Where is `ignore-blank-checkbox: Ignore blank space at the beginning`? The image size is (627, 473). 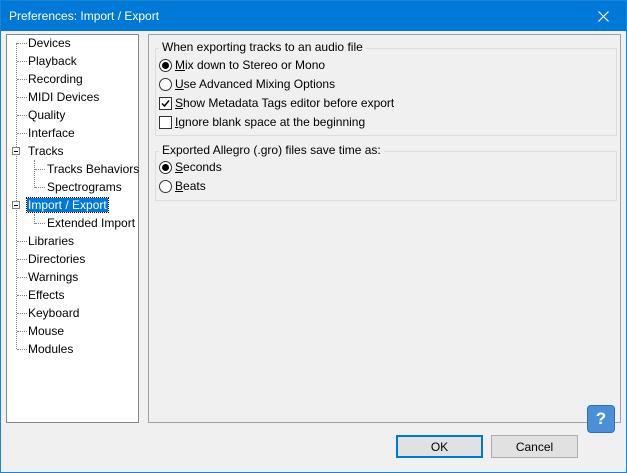
ignore-blank-checkbox: Ignore blank space at the beginning is located at coordinates (262, 122).